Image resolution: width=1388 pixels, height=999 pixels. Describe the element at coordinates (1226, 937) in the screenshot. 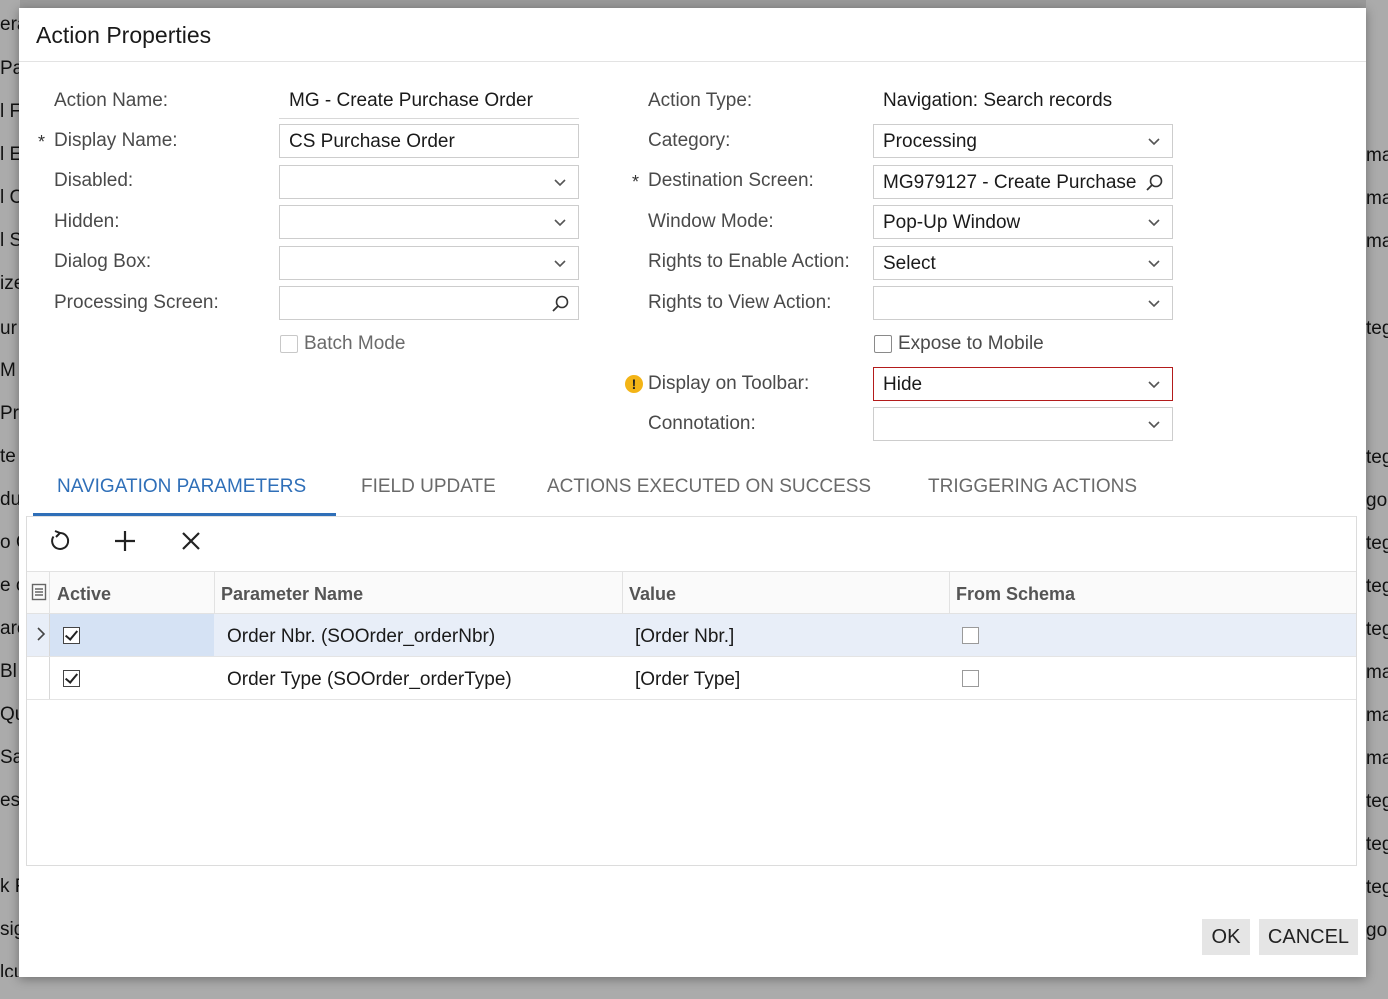

I see `ok-button: OK` at that location.